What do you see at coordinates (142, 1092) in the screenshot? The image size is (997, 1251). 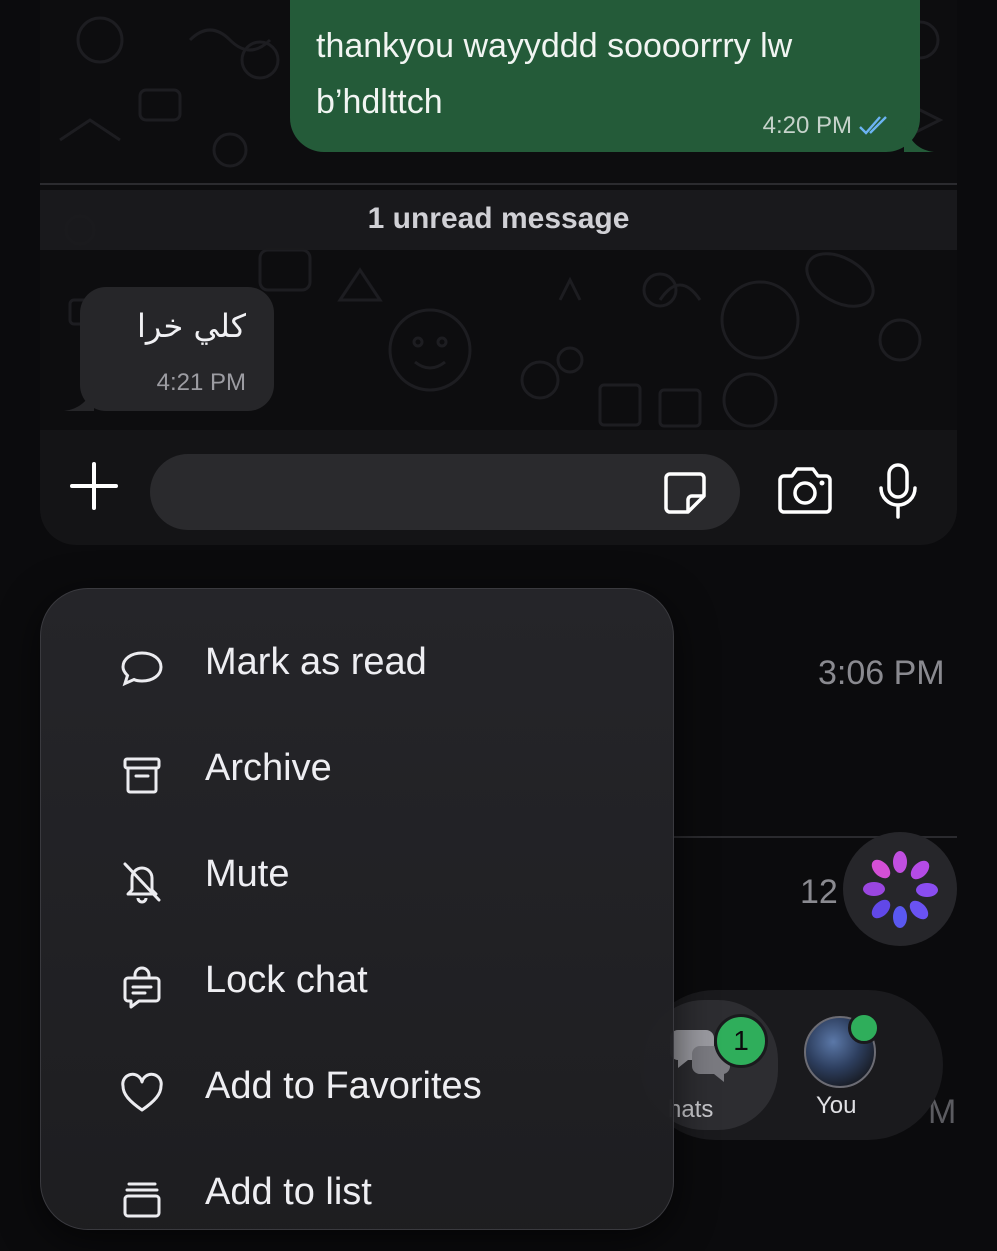 I see `heart-icon` at bounding box center [142, 1092].